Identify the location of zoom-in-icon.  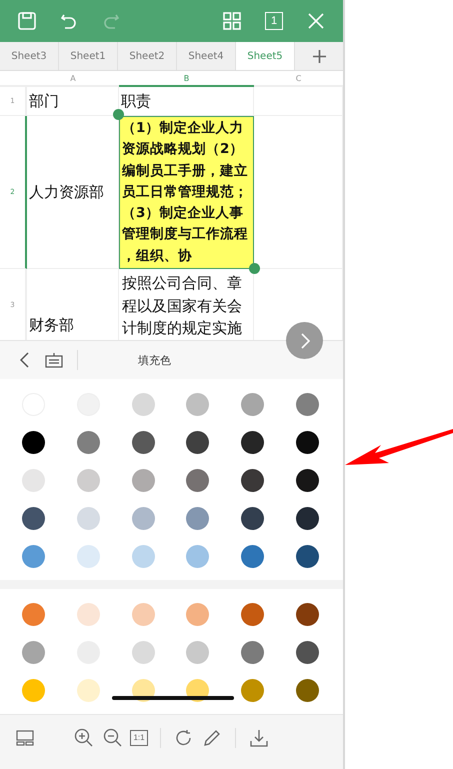
(83, 738).